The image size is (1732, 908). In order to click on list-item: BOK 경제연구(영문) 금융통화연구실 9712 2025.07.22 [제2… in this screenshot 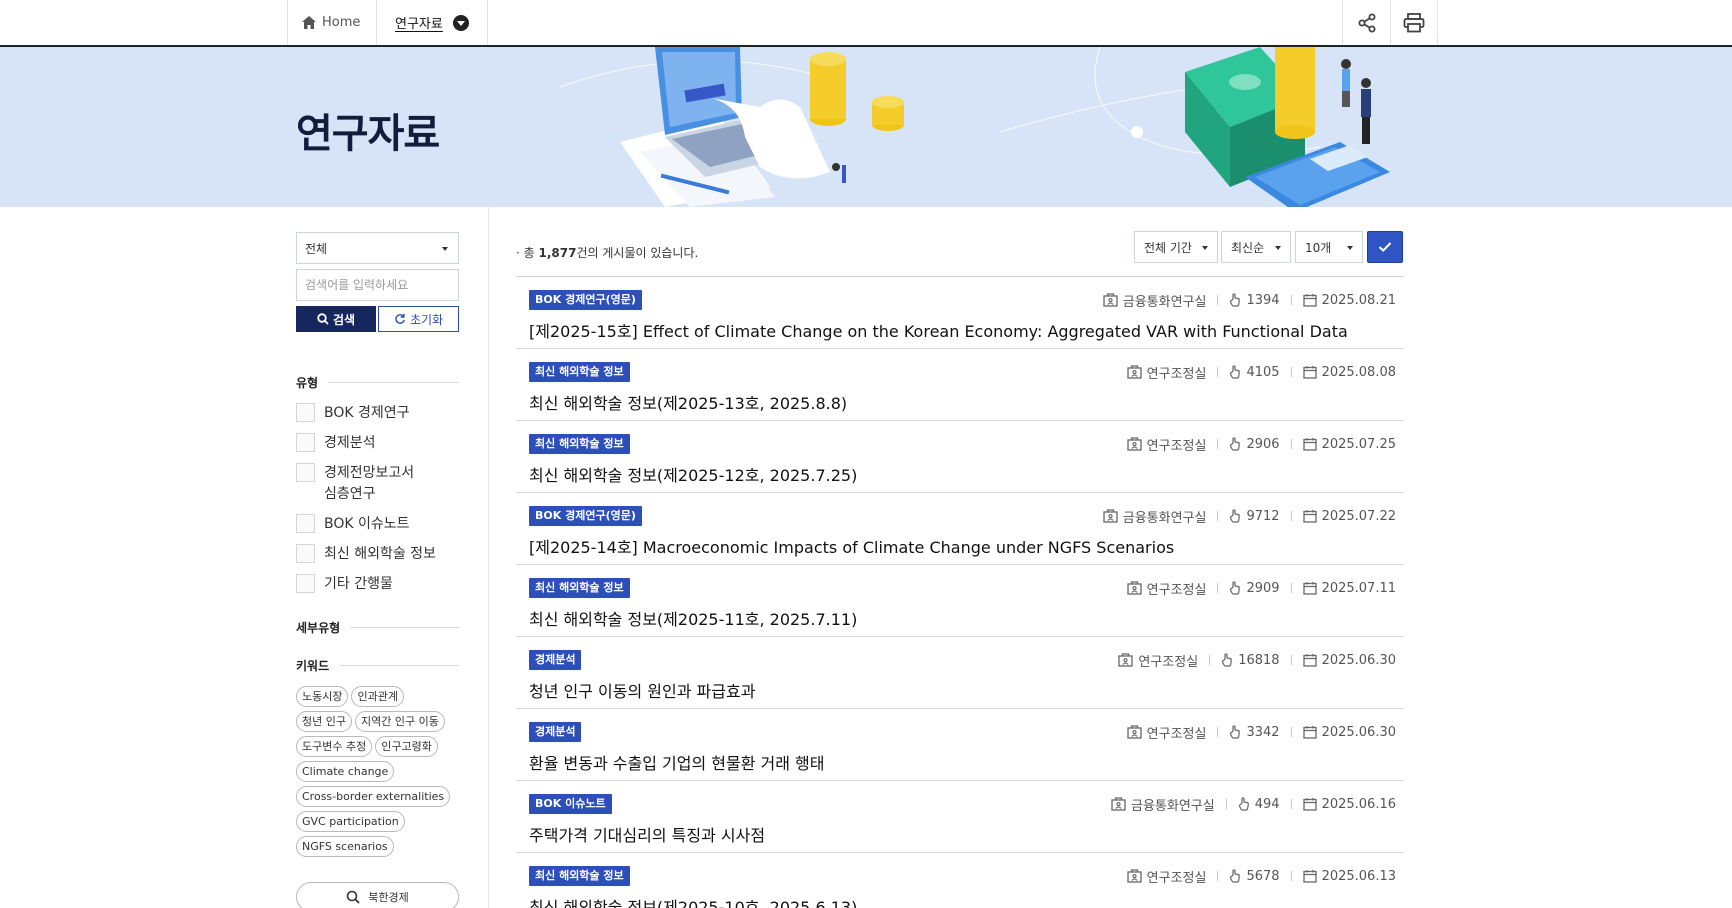, I will do `click(960, 529)`.